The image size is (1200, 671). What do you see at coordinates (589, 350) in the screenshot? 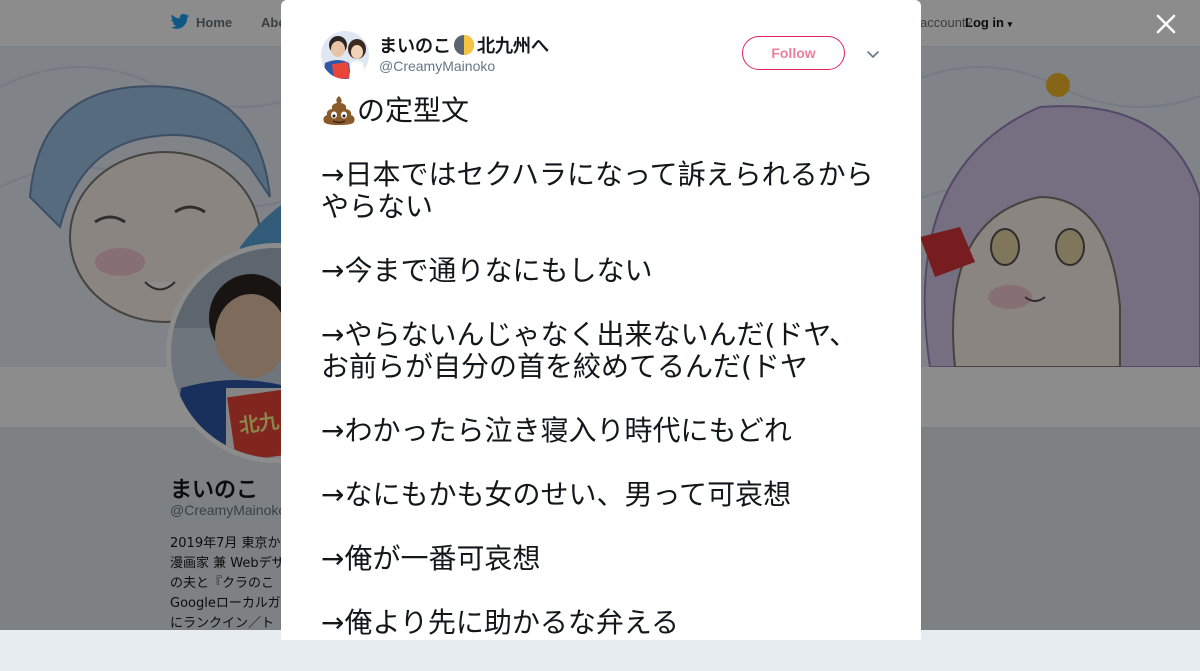
I see `tweet-line: →やらないんじゃなく出来ないんだ(ドヤ、お前らが自分の首を絞めてるんだ(ドヤ` at bounding box center [589, 350].